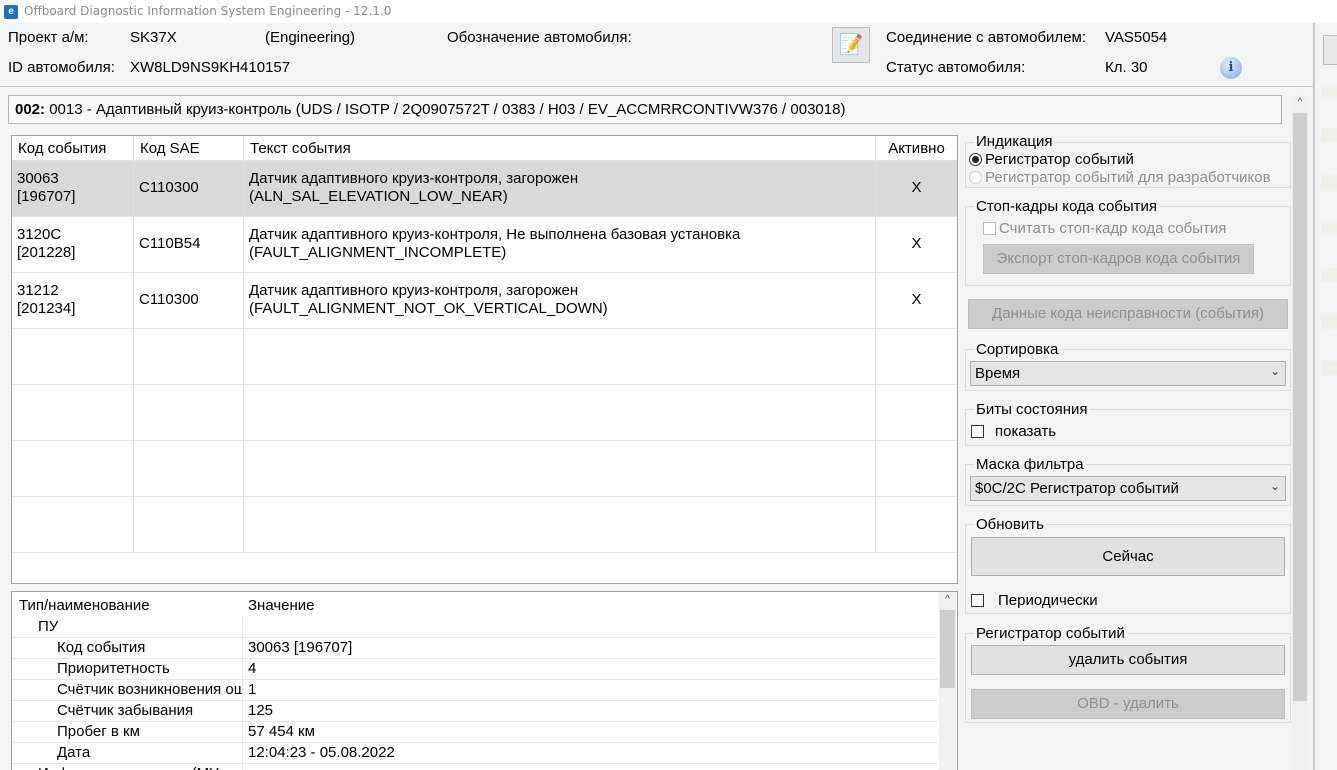 The image size is (1337, 770). I want to click on radio-event-logger-label: Регистратор событий, so click(1059, 159).